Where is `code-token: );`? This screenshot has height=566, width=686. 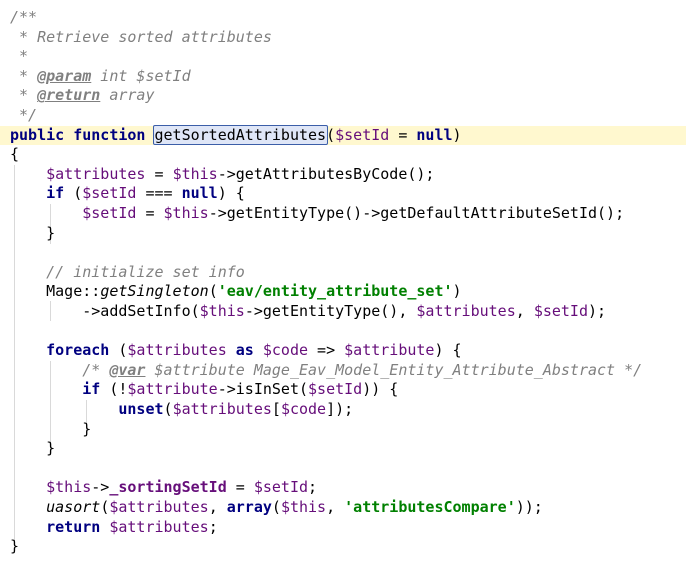
code-token: ); is located at coordinates (597, 311).